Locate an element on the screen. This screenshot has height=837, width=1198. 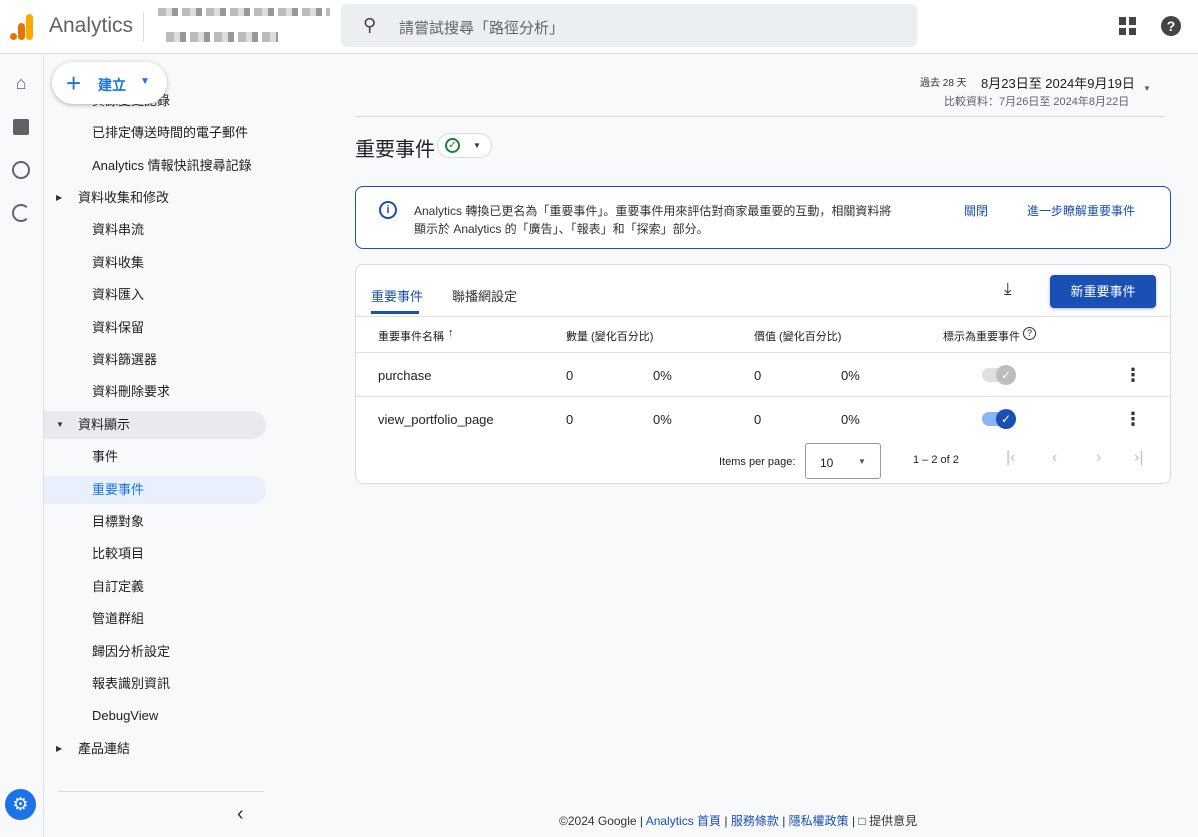
search-bar: ⚲ 請嘗試搜尋「路徑分析」 is located at coordinates (629, 25).